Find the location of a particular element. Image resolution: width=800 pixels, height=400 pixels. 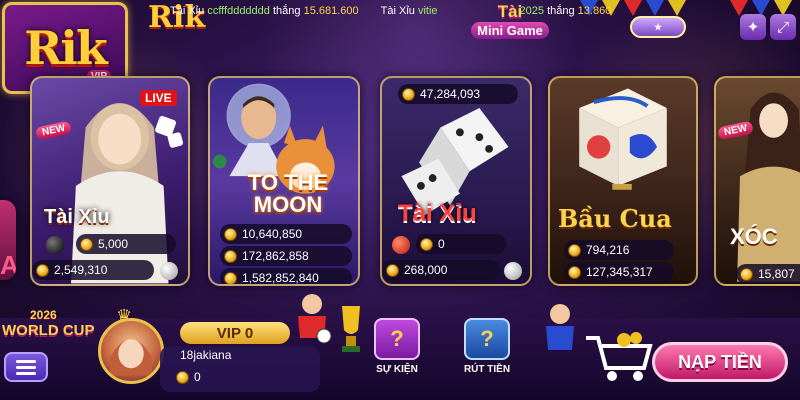

dealer-image is located at coordinates (768, 187).